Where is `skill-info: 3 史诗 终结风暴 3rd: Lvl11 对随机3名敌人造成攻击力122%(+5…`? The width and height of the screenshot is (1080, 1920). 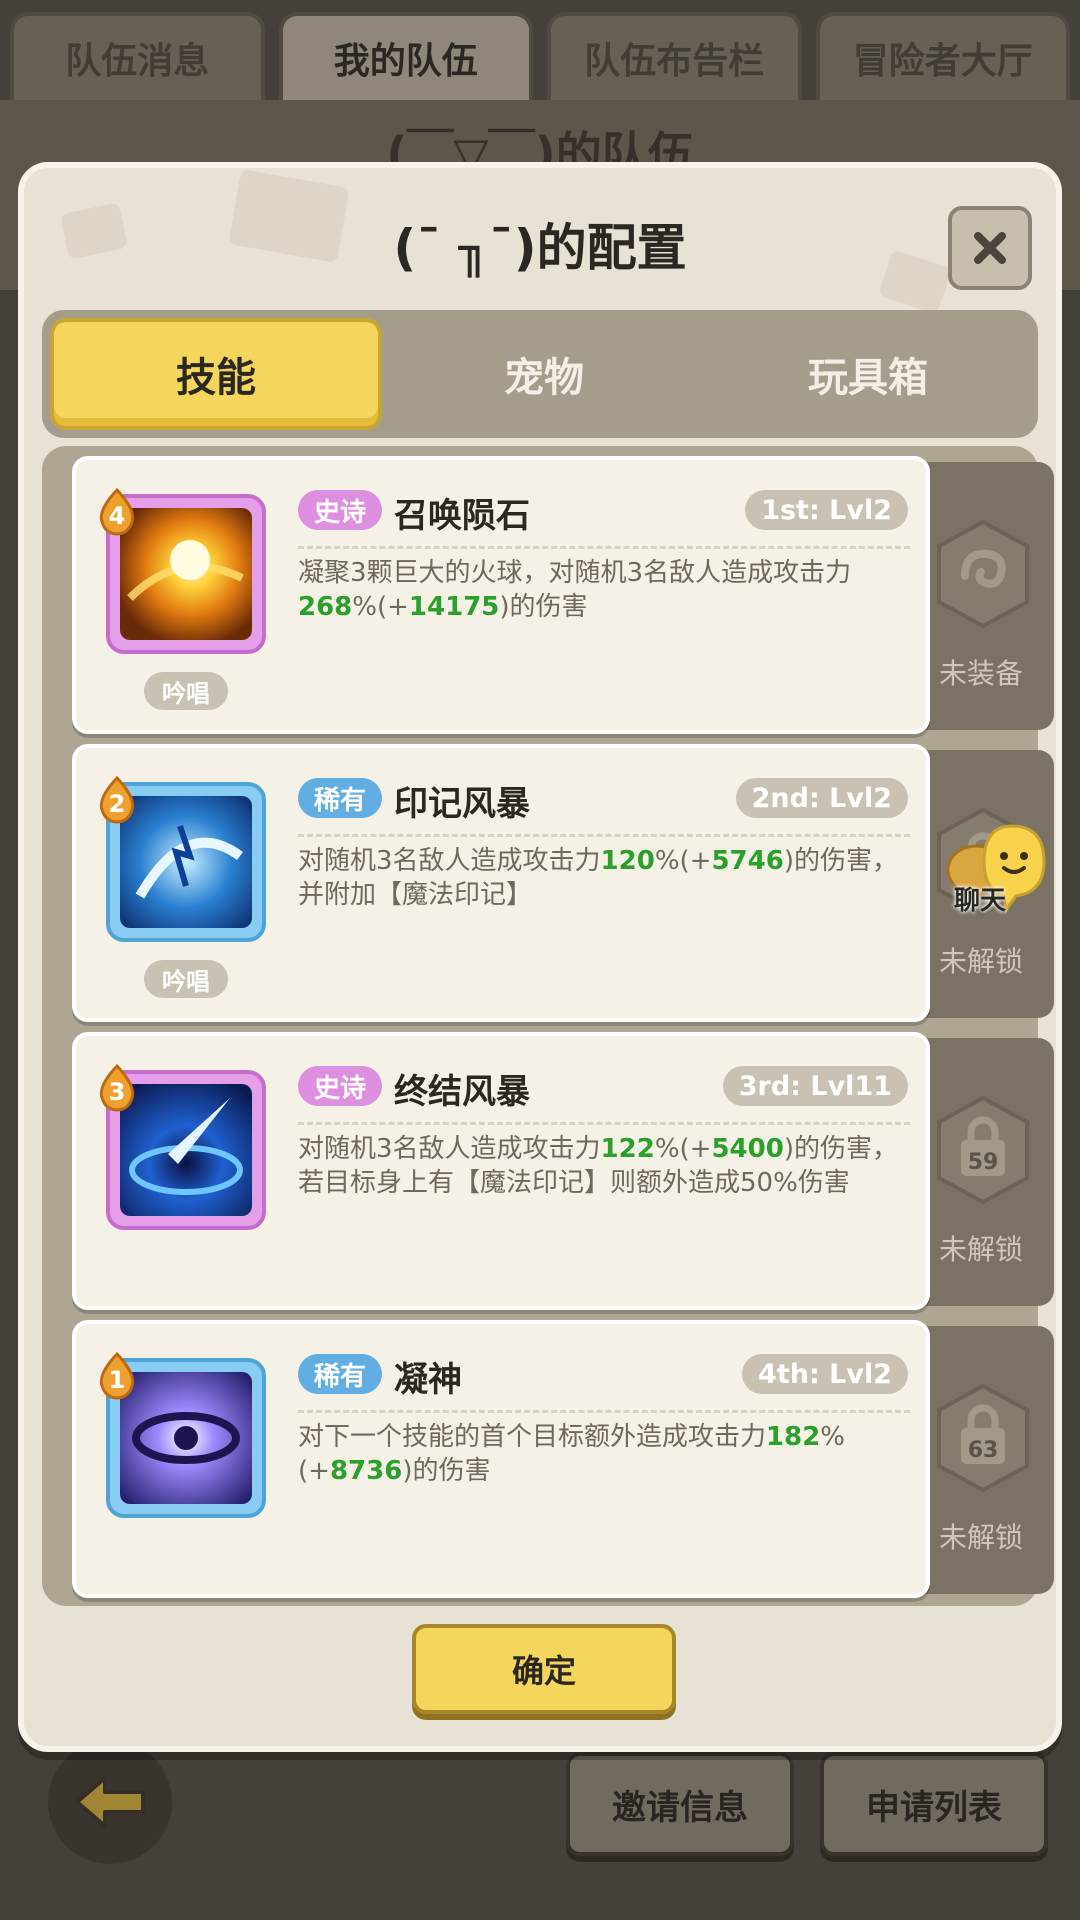
skill-info: 3 史诗 终结风暴 3rd: Lvl11 对随机3名敌人造成攻击力122%(+5… is located at coordinates (501, 1171).